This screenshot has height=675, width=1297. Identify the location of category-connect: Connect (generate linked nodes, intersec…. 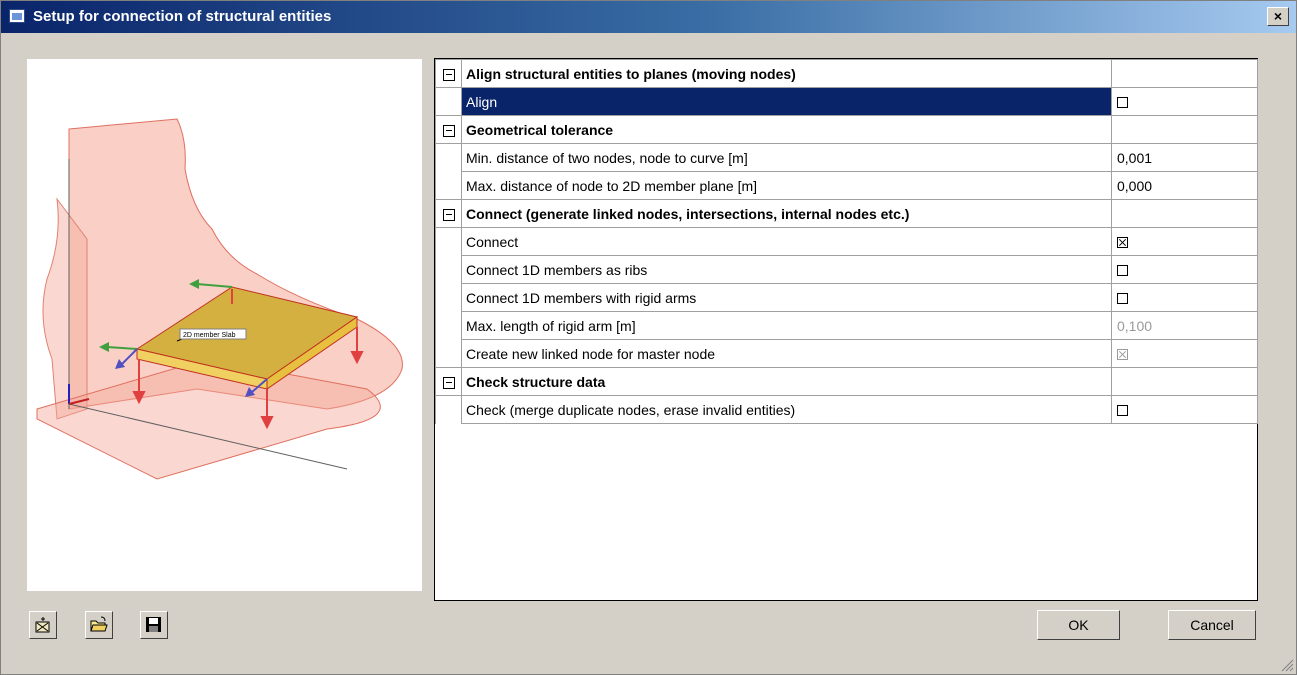
(846, 213).